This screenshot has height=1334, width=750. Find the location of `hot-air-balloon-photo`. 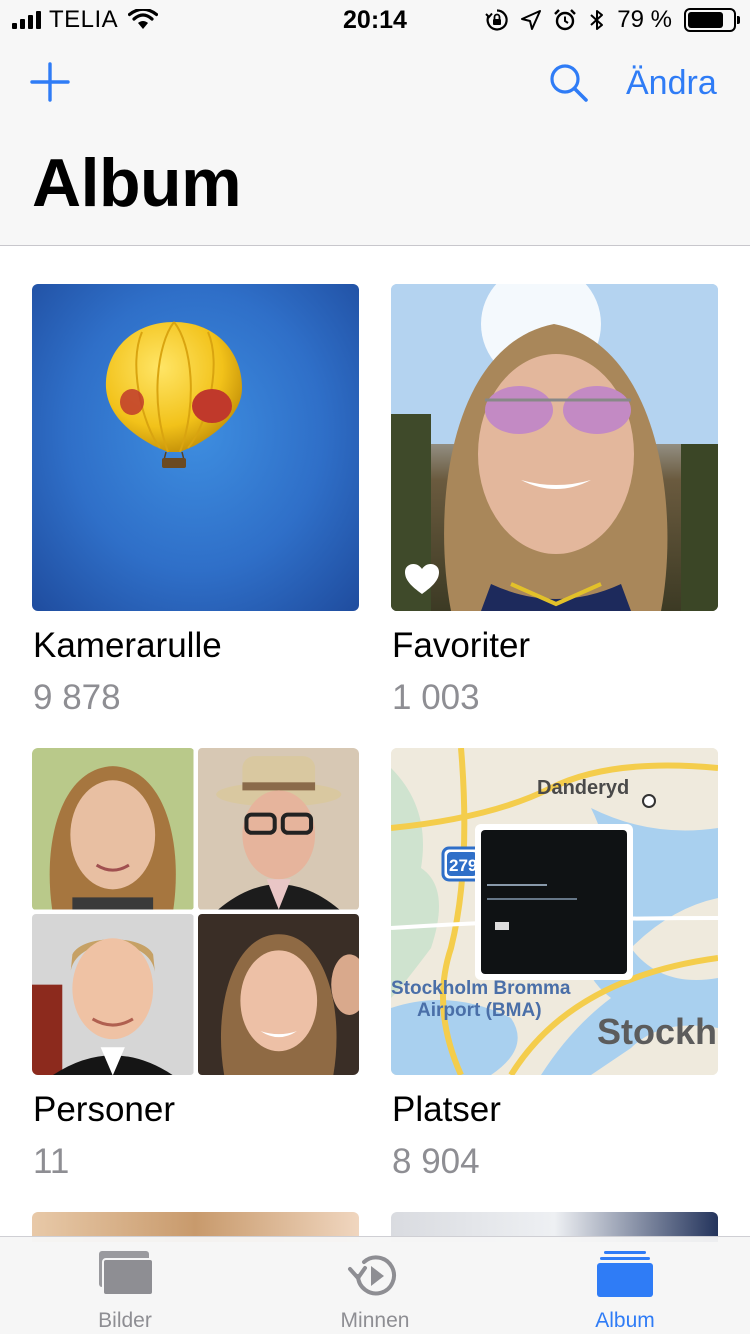

hot-air-balloon-photo is located at coordinates (173, 394).